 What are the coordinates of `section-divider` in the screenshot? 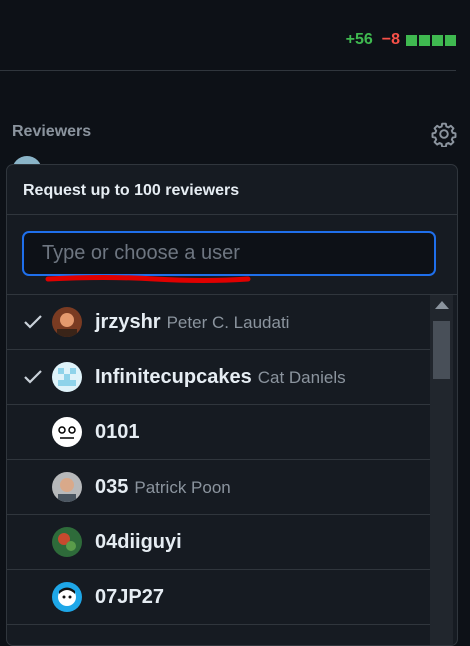 It's located at (228, 70).